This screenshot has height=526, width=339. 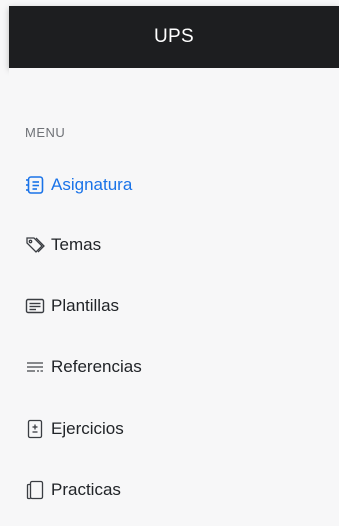 I want to click on sidebar-item-label: Referencias, so click(x=96, y=366).